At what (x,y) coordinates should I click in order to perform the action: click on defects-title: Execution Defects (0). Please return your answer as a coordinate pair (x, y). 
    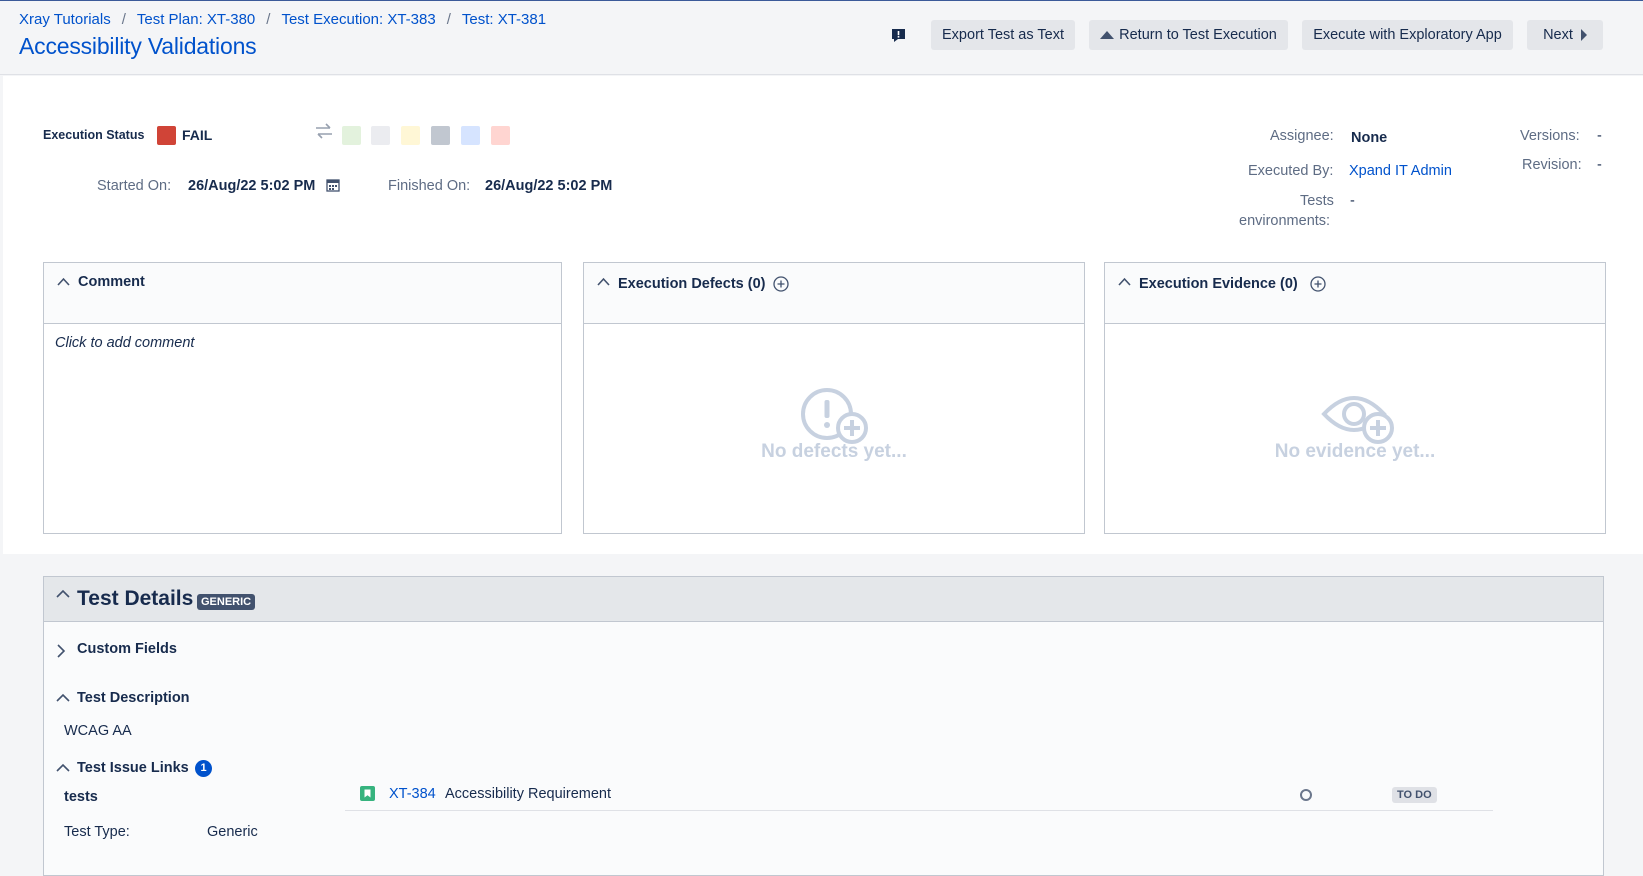
    Looking at the image, I should click on (692, 284).